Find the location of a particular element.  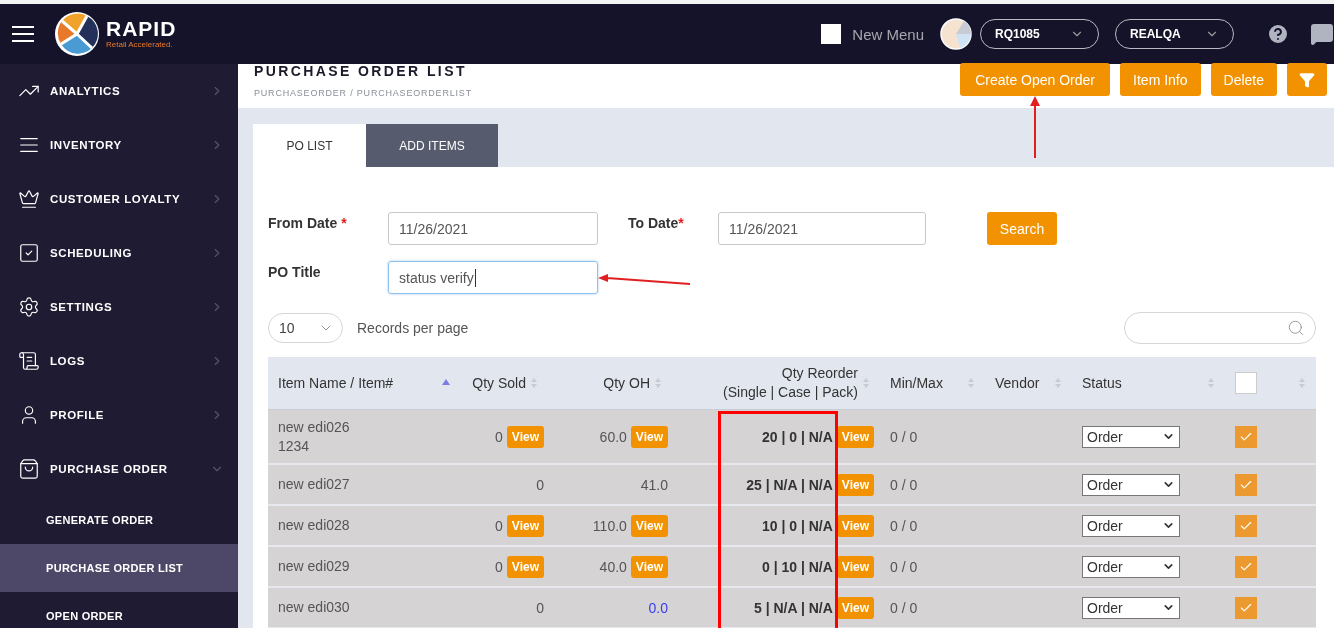

field-label: From Date * is located at coordinates (308, 222).